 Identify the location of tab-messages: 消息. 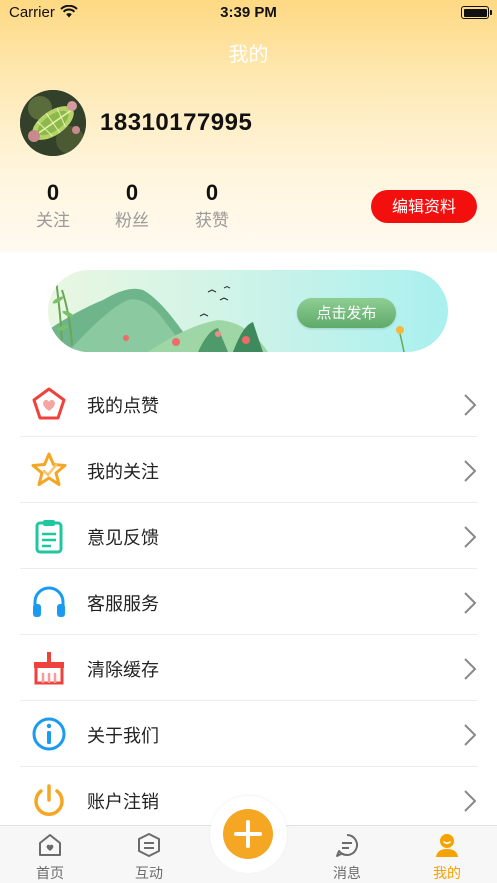
(347, 854).